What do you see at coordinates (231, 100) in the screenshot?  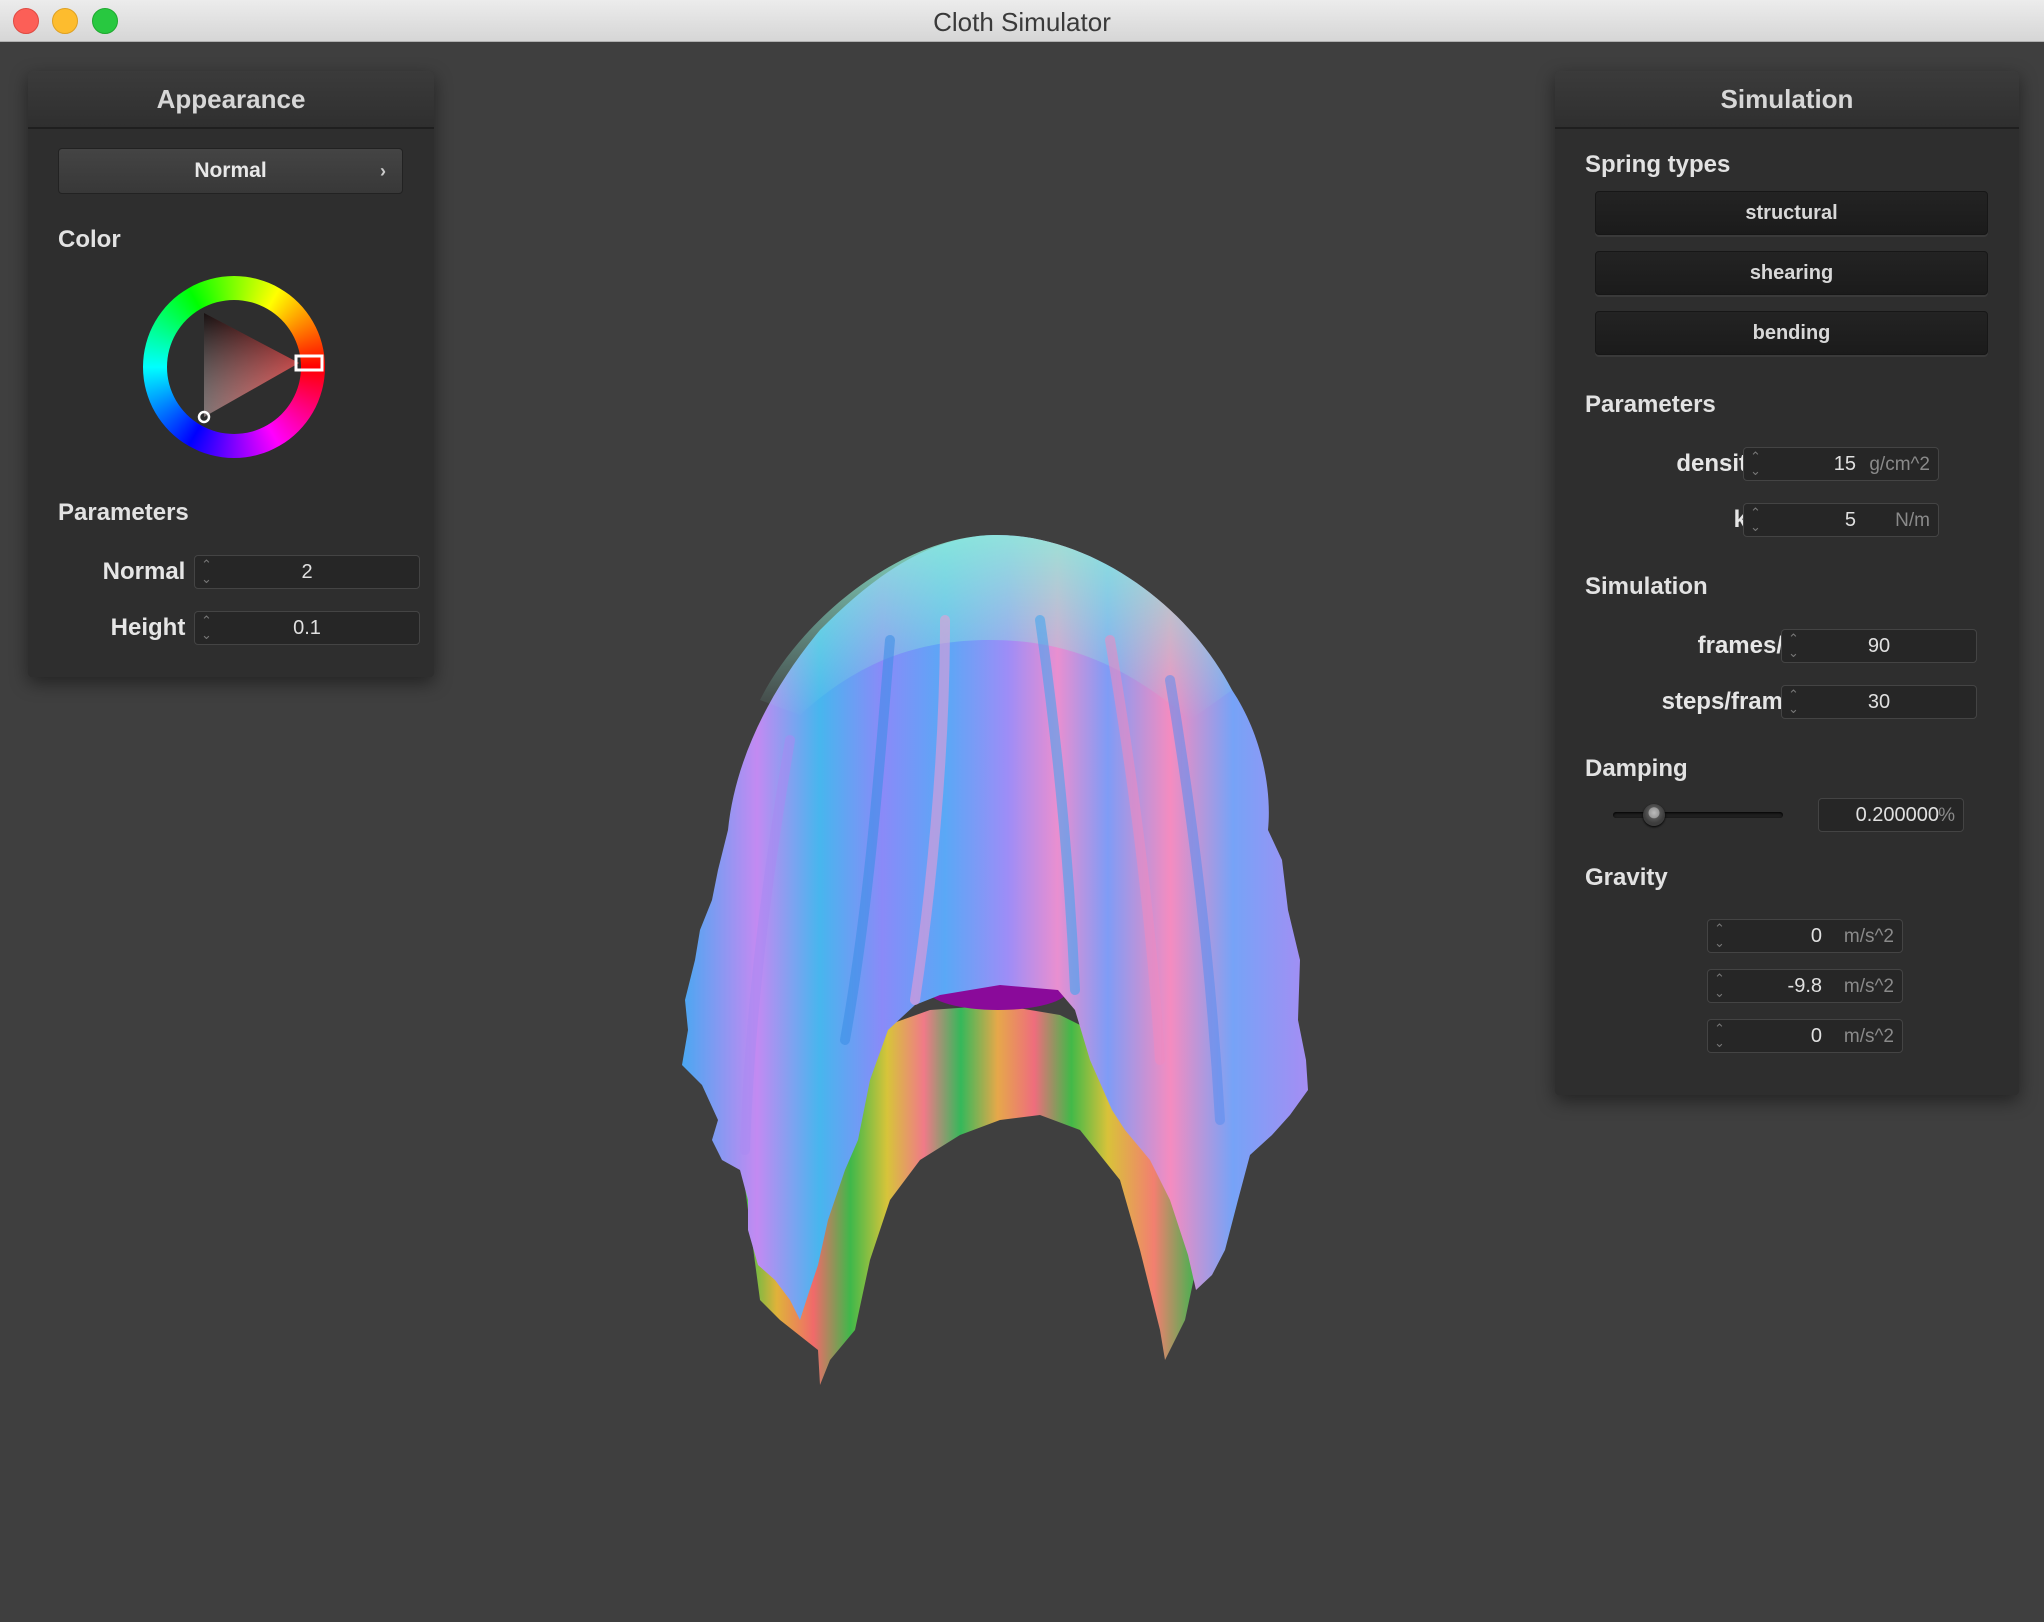 I see `appearance-panel-header: Appearance` at bounding box center [231, 100].